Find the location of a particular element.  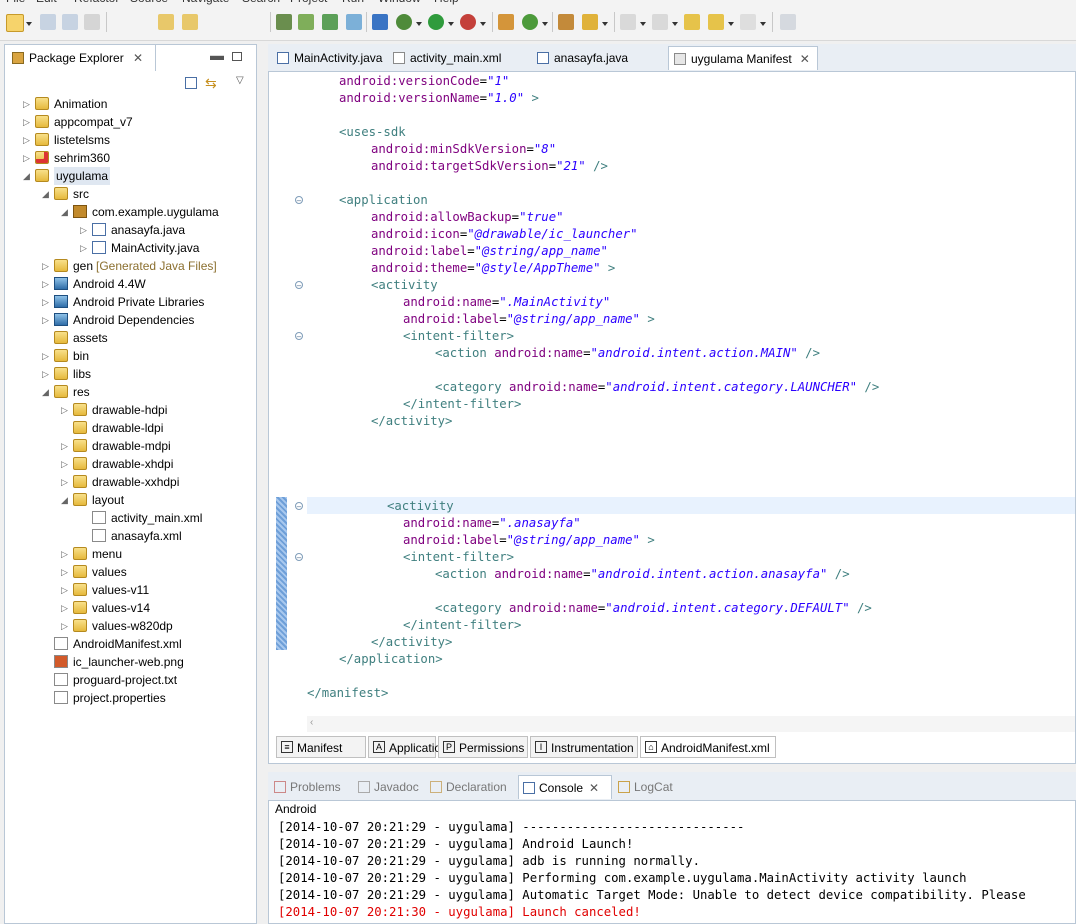

lint-icon is located at coordinates (330, 22).